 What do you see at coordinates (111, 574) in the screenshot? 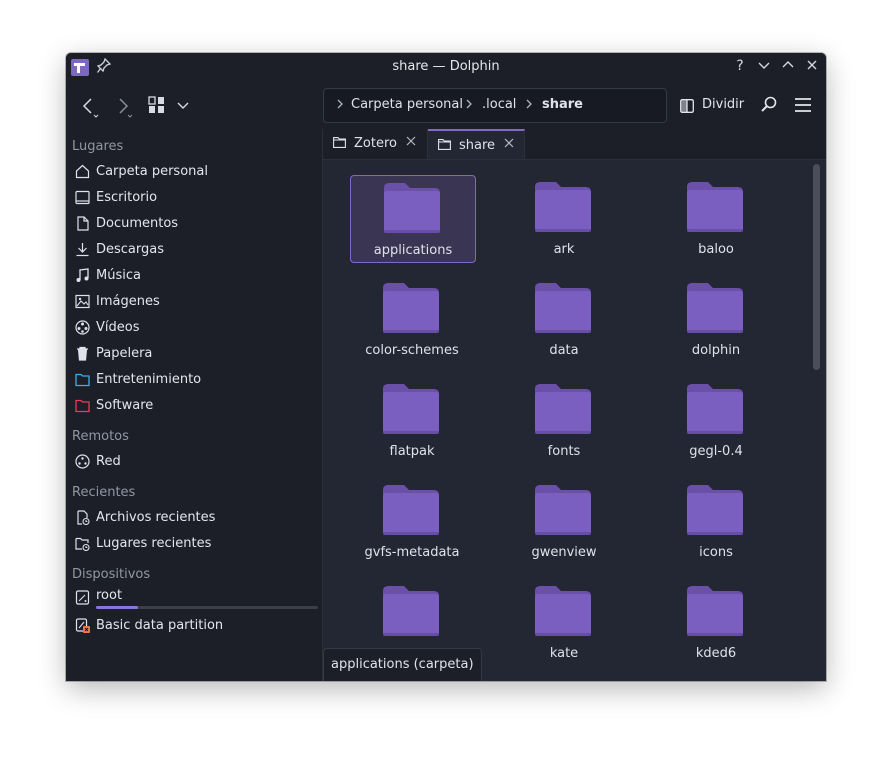
I see `section-title-devices: Dispositivos` at bounding box center [111, 574].